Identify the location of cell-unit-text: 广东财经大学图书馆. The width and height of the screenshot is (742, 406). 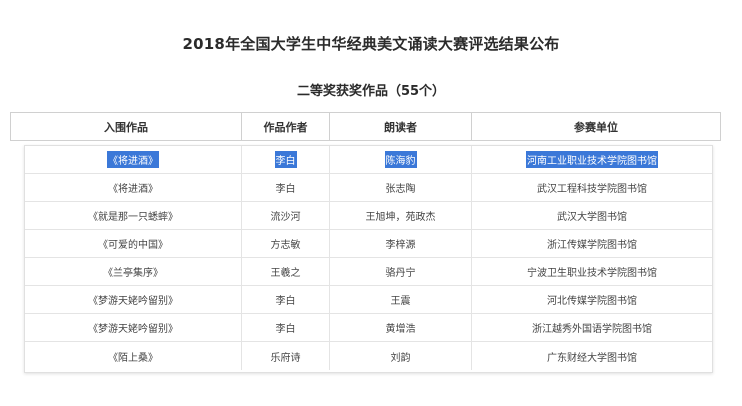
(592, 358).